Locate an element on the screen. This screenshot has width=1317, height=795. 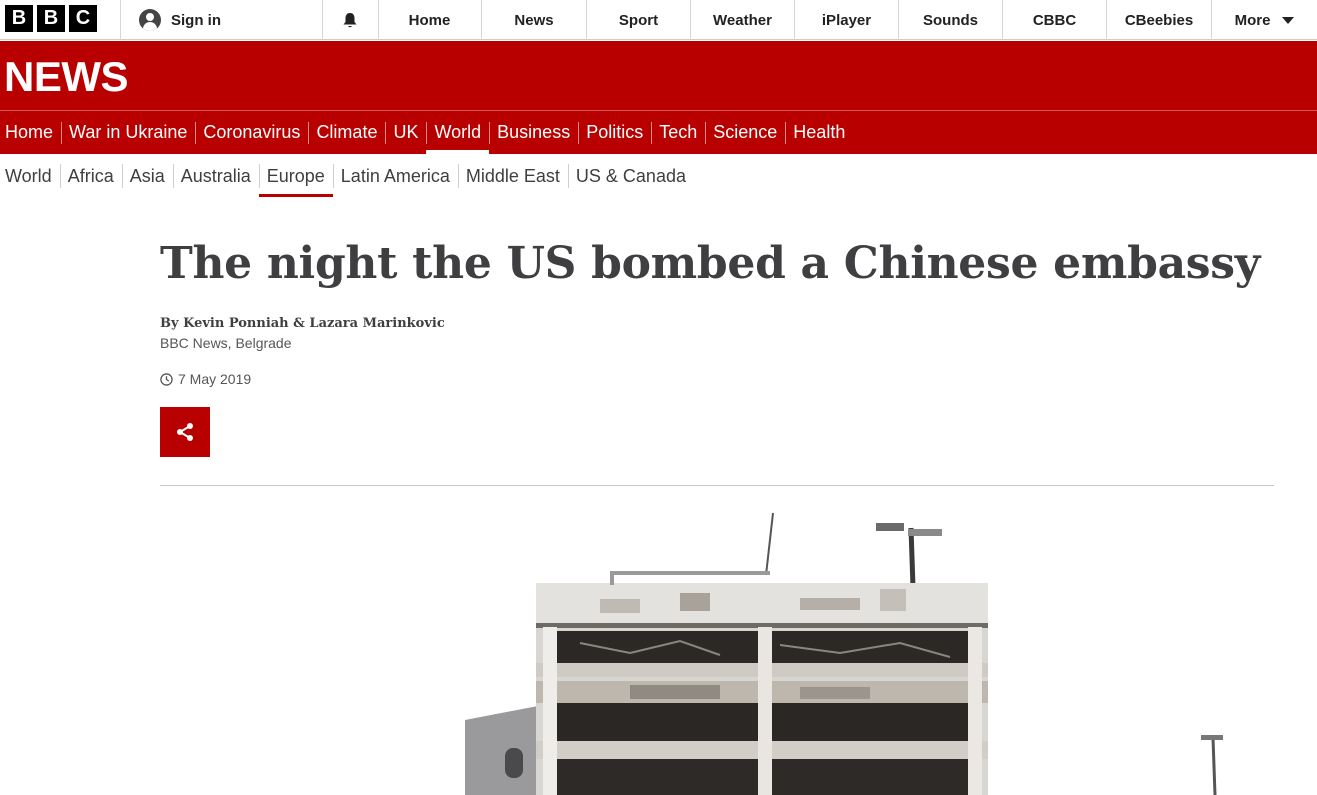
nav-health: Health is located at coordinates (819, 132).